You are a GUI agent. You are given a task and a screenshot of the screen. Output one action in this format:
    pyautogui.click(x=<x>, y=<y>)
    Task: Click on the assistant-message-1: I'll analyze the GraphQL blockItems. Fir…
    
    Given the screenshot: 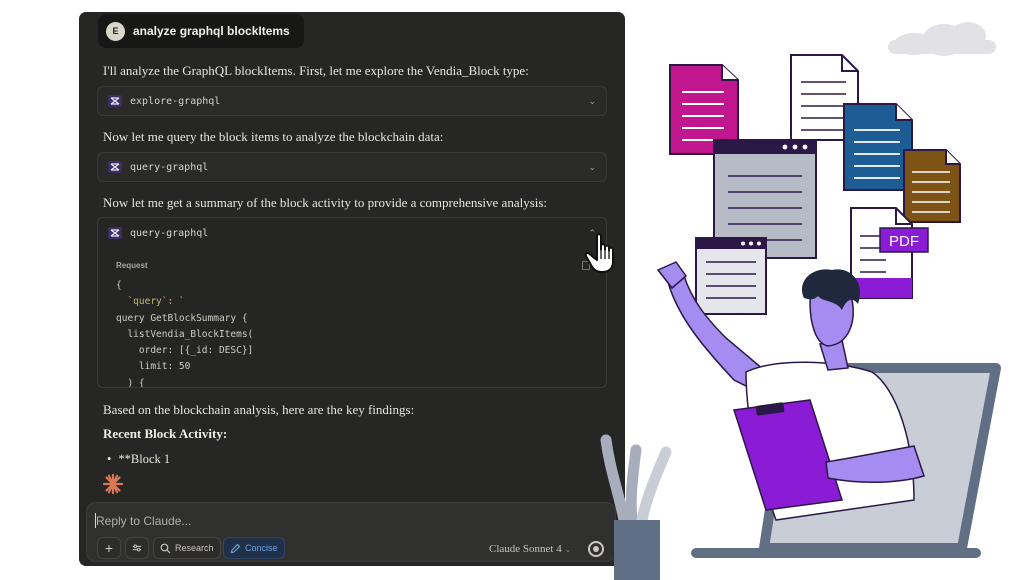 What is the action you would take?
    pyautogui.click(x=316, y=70)
    